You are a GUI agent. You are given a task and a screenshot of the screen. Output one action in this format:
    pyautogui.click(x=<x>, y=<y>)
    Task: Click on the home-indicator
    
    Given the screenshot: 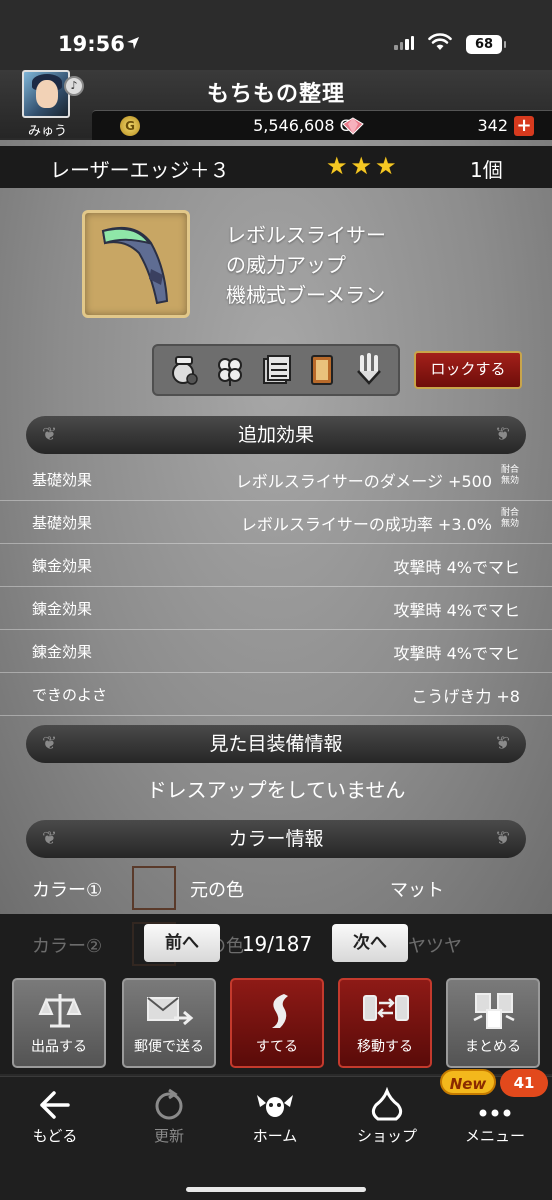 What is the action you would take?
    pyautogui.click(x=276, y=1189)
    